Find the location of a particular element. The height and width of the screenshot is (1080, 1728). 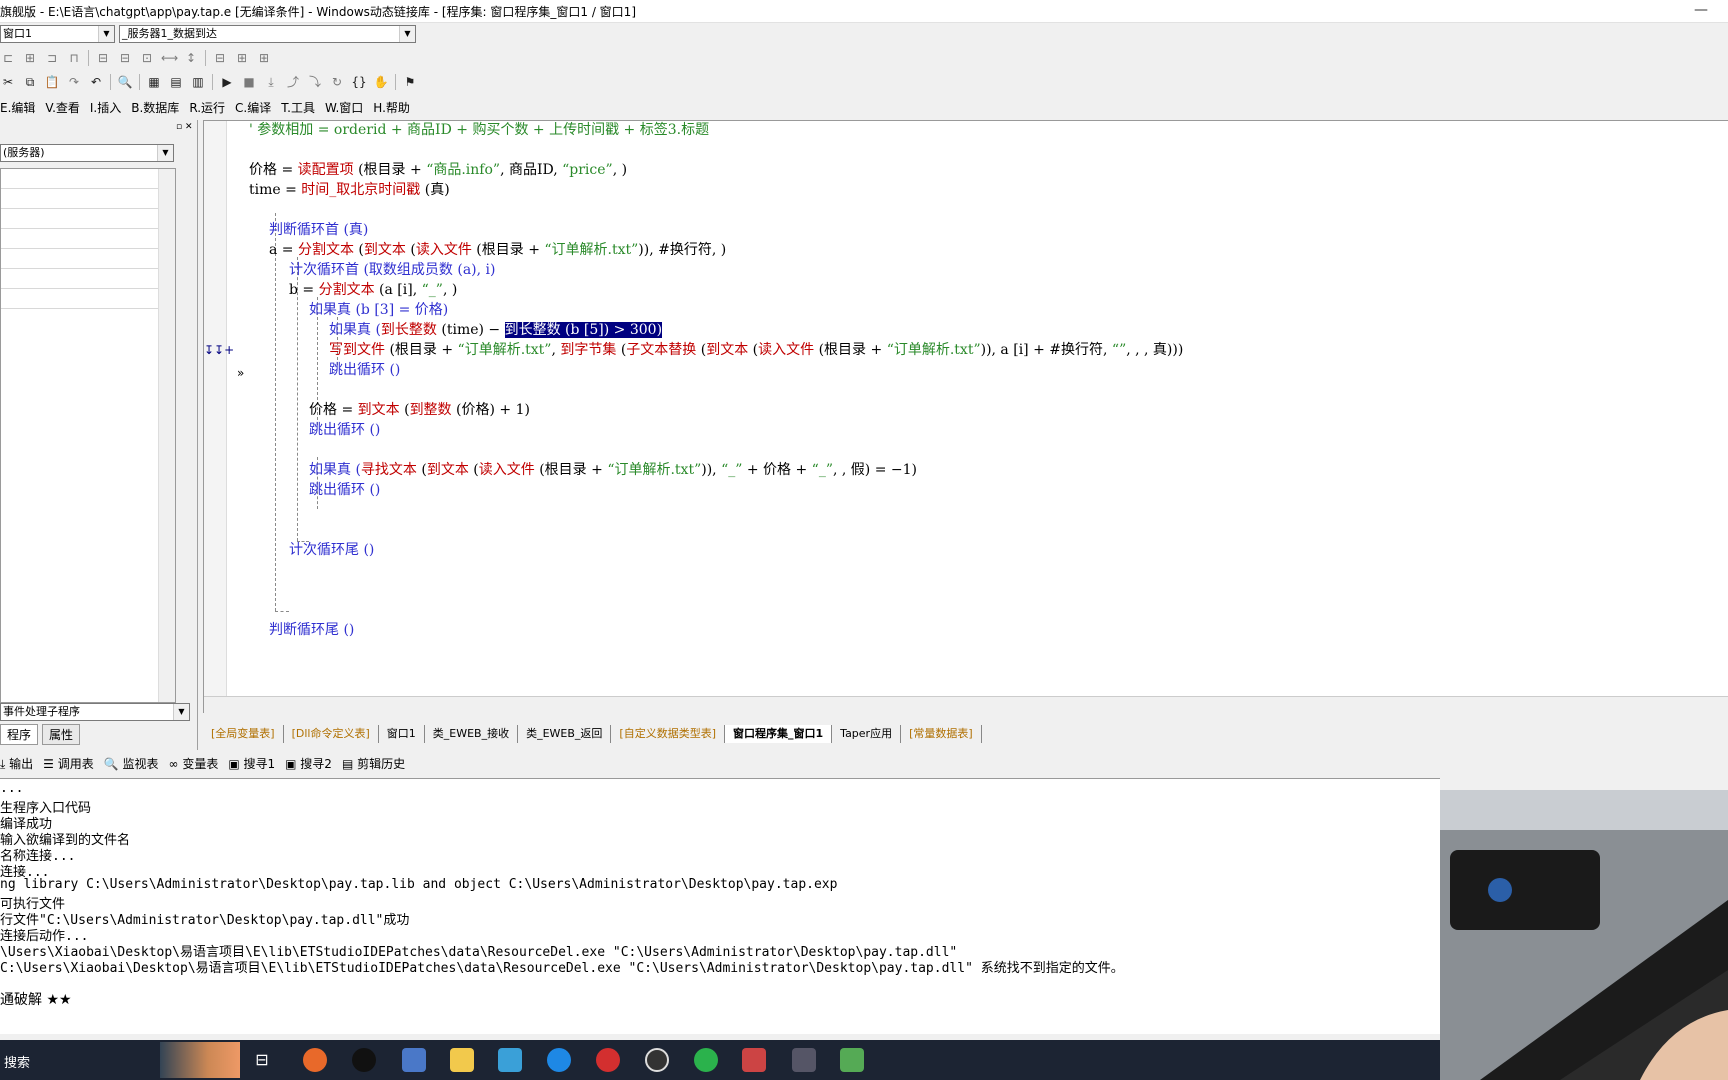

tab-window-assembly: 窗口程序集_窗口1 is located at coordinates (779, 734).